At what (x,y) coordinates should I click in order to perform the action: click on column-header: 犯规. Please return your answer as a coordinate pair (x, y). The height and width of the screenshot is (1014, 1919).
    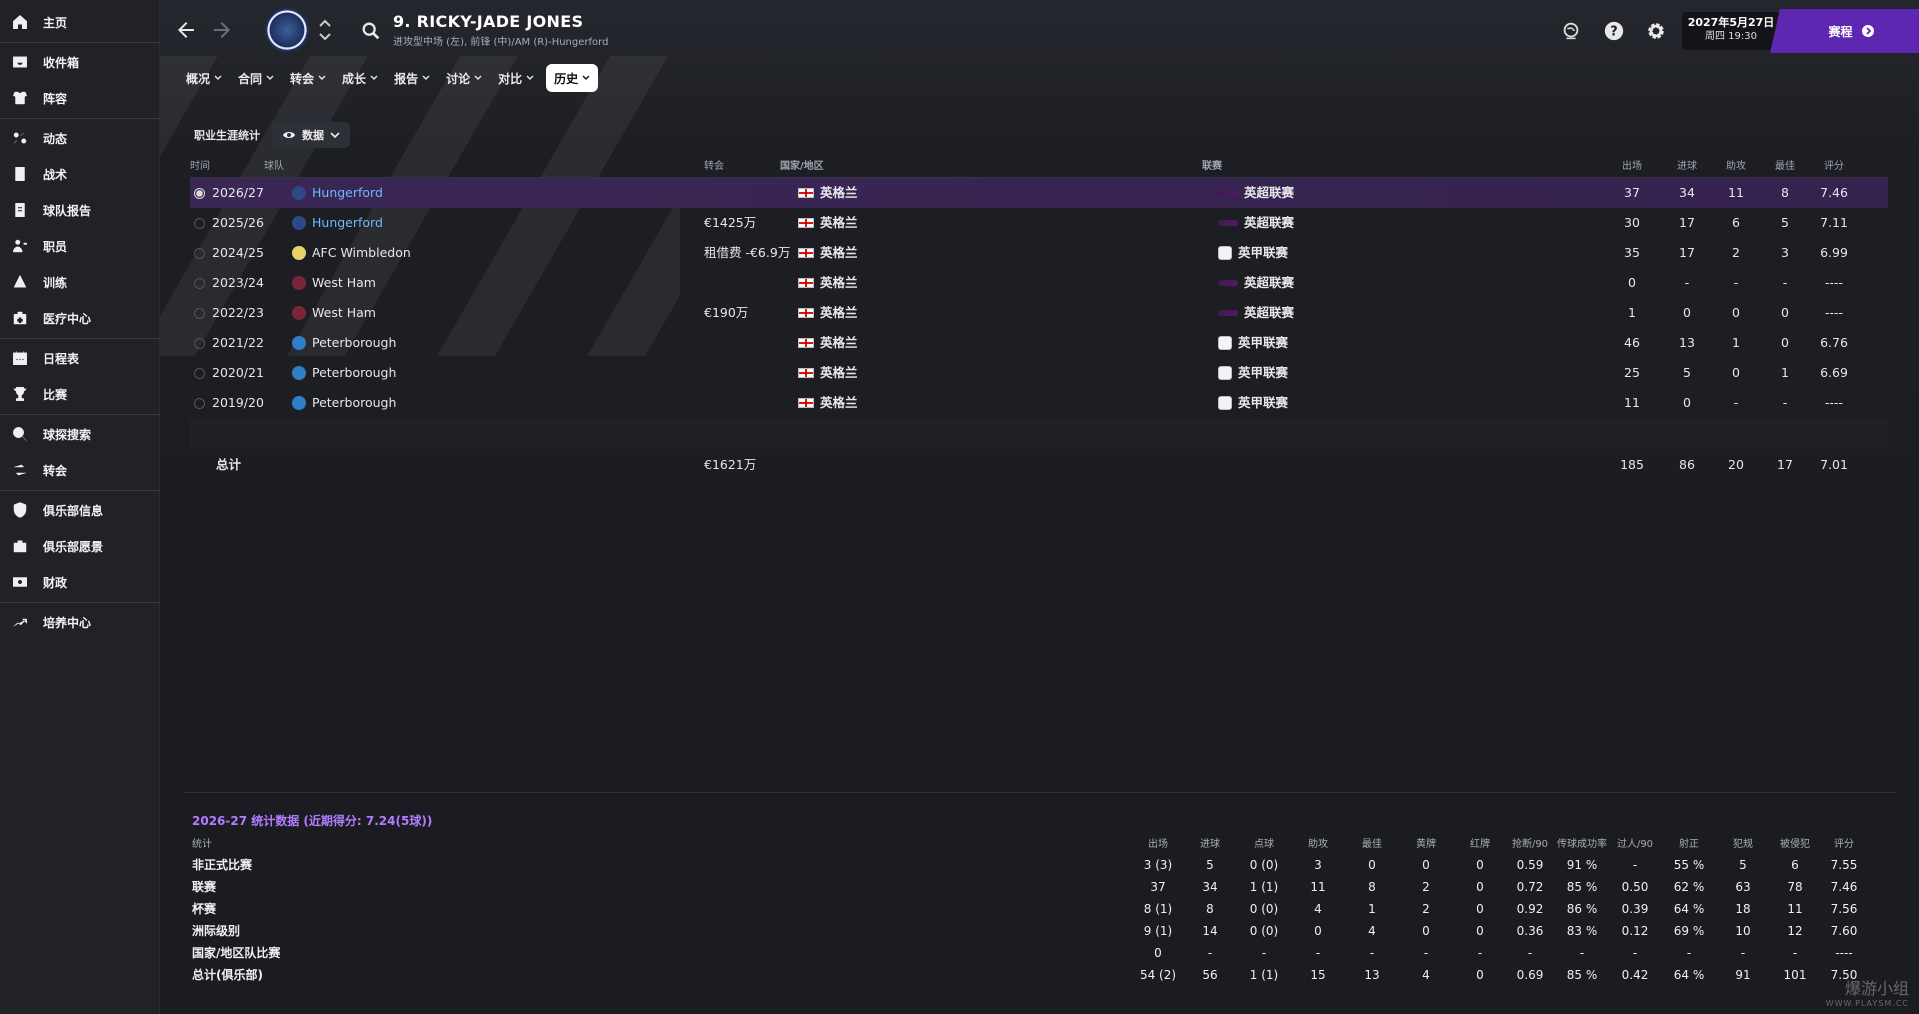
    Looking at the image, I should click on (1743, 845).